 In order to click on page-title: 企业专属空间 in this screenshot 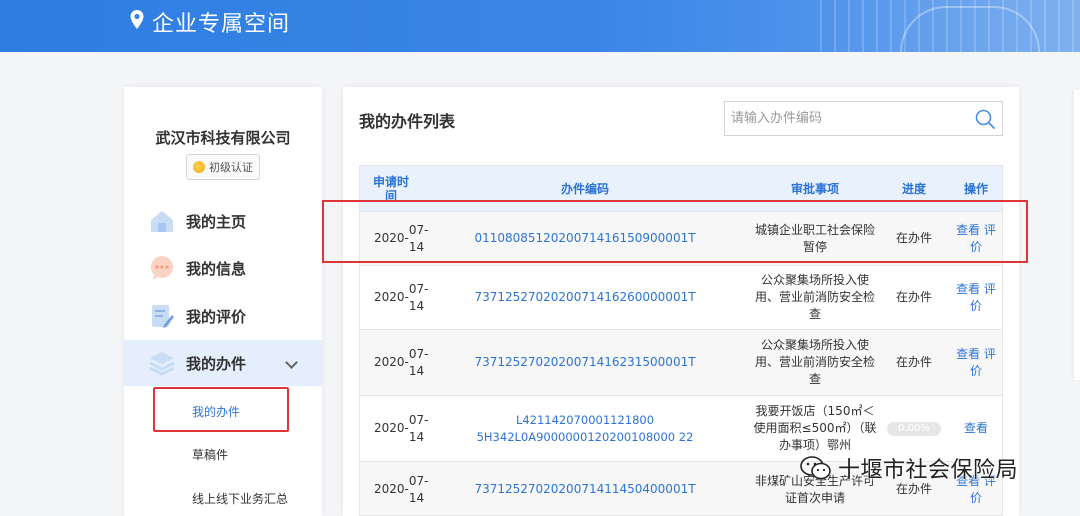, I will do `click(221, 24)`.